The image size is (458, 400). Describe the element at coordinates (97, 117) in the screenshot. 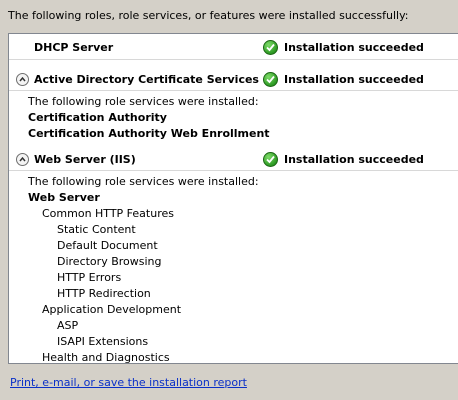

I see `role-service-item: Certification Authority` at that location.